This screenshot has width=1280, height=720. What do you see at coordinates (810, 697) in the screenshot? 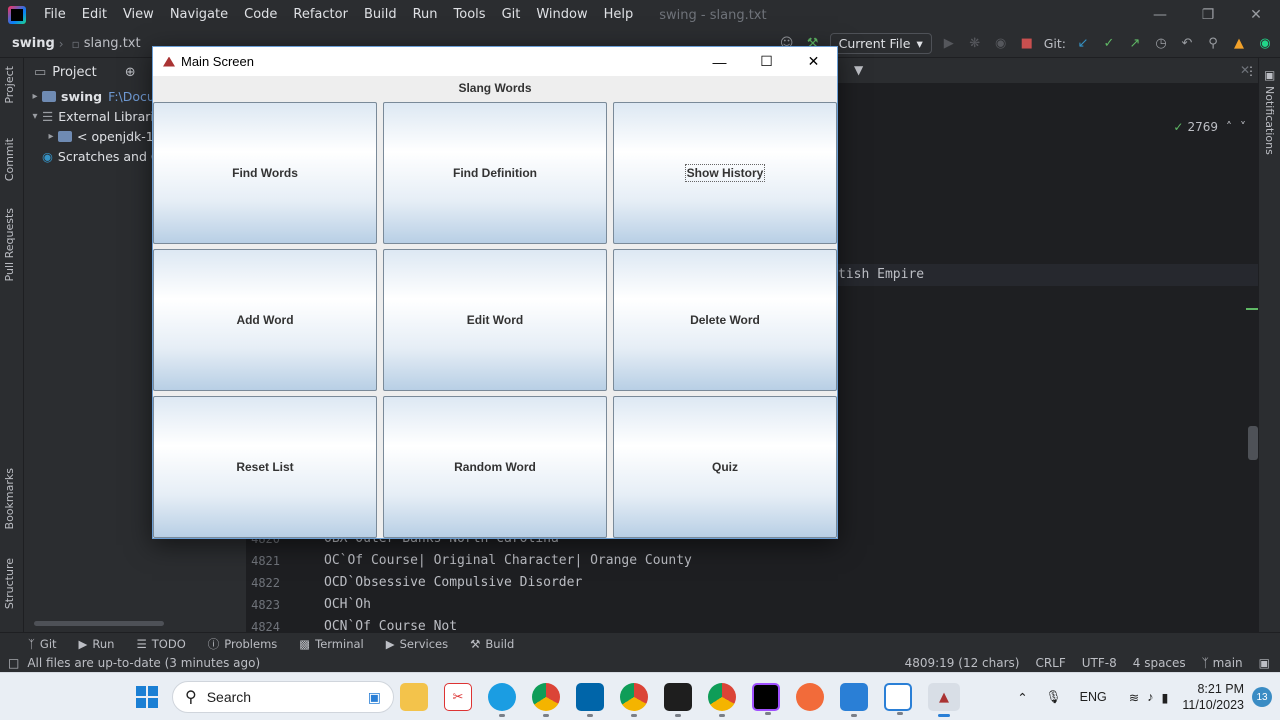
I see `postman-icon` at bounding box center [810, 697].